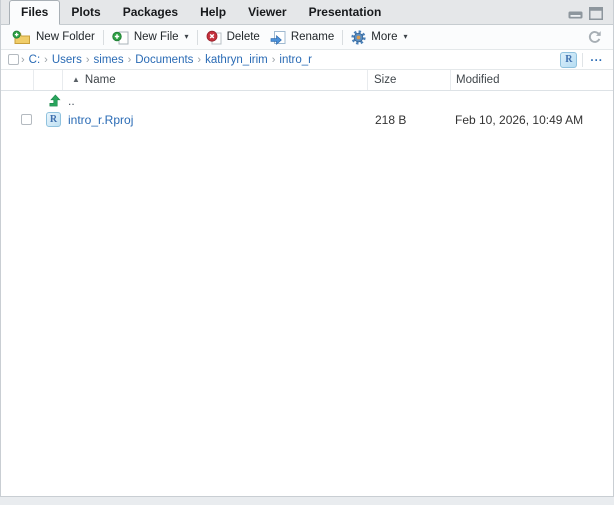  I want to click on r-project-button: R, so click(569, 59).